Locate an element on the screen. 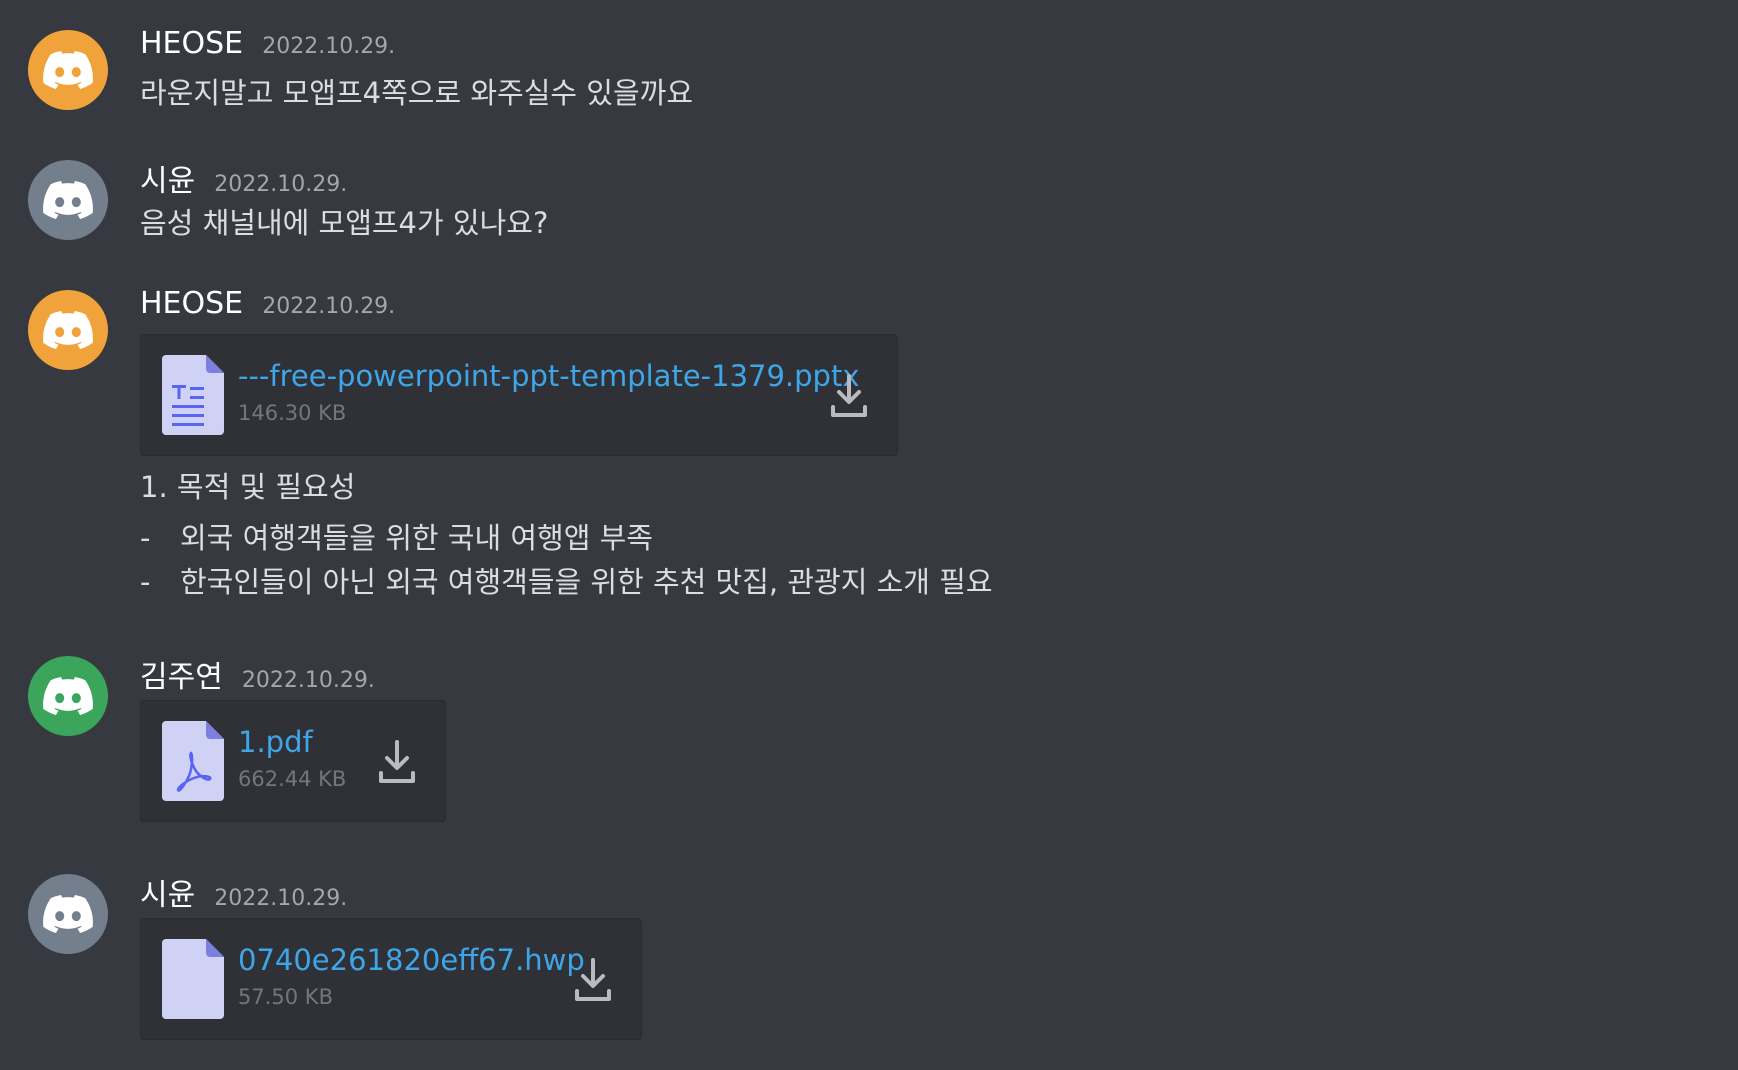 This screenshot has width=1738, height=1070. list-item: - 한국인들이 아닌 외국 여행객들을 위한 추천 맛집, 관광지 소개 필요 is located at coordinates (566, 580).